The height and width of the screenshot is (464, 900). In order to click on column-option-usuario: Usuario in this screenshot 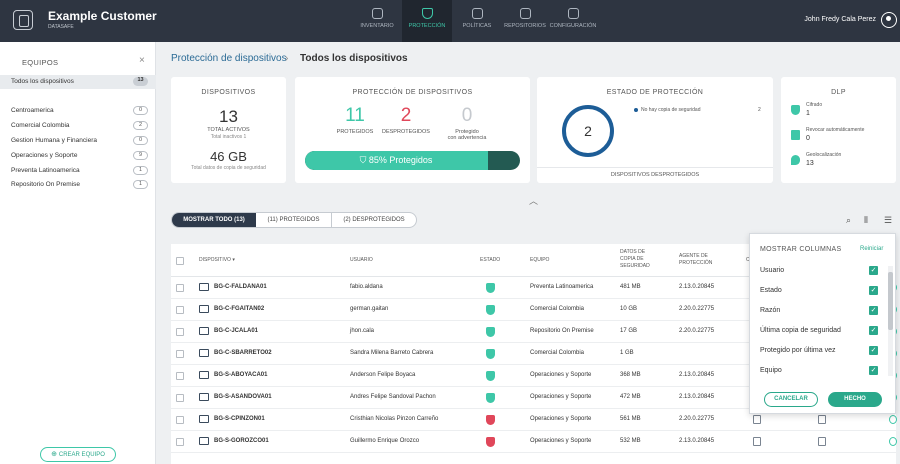, I will do `click(772, 270)`.